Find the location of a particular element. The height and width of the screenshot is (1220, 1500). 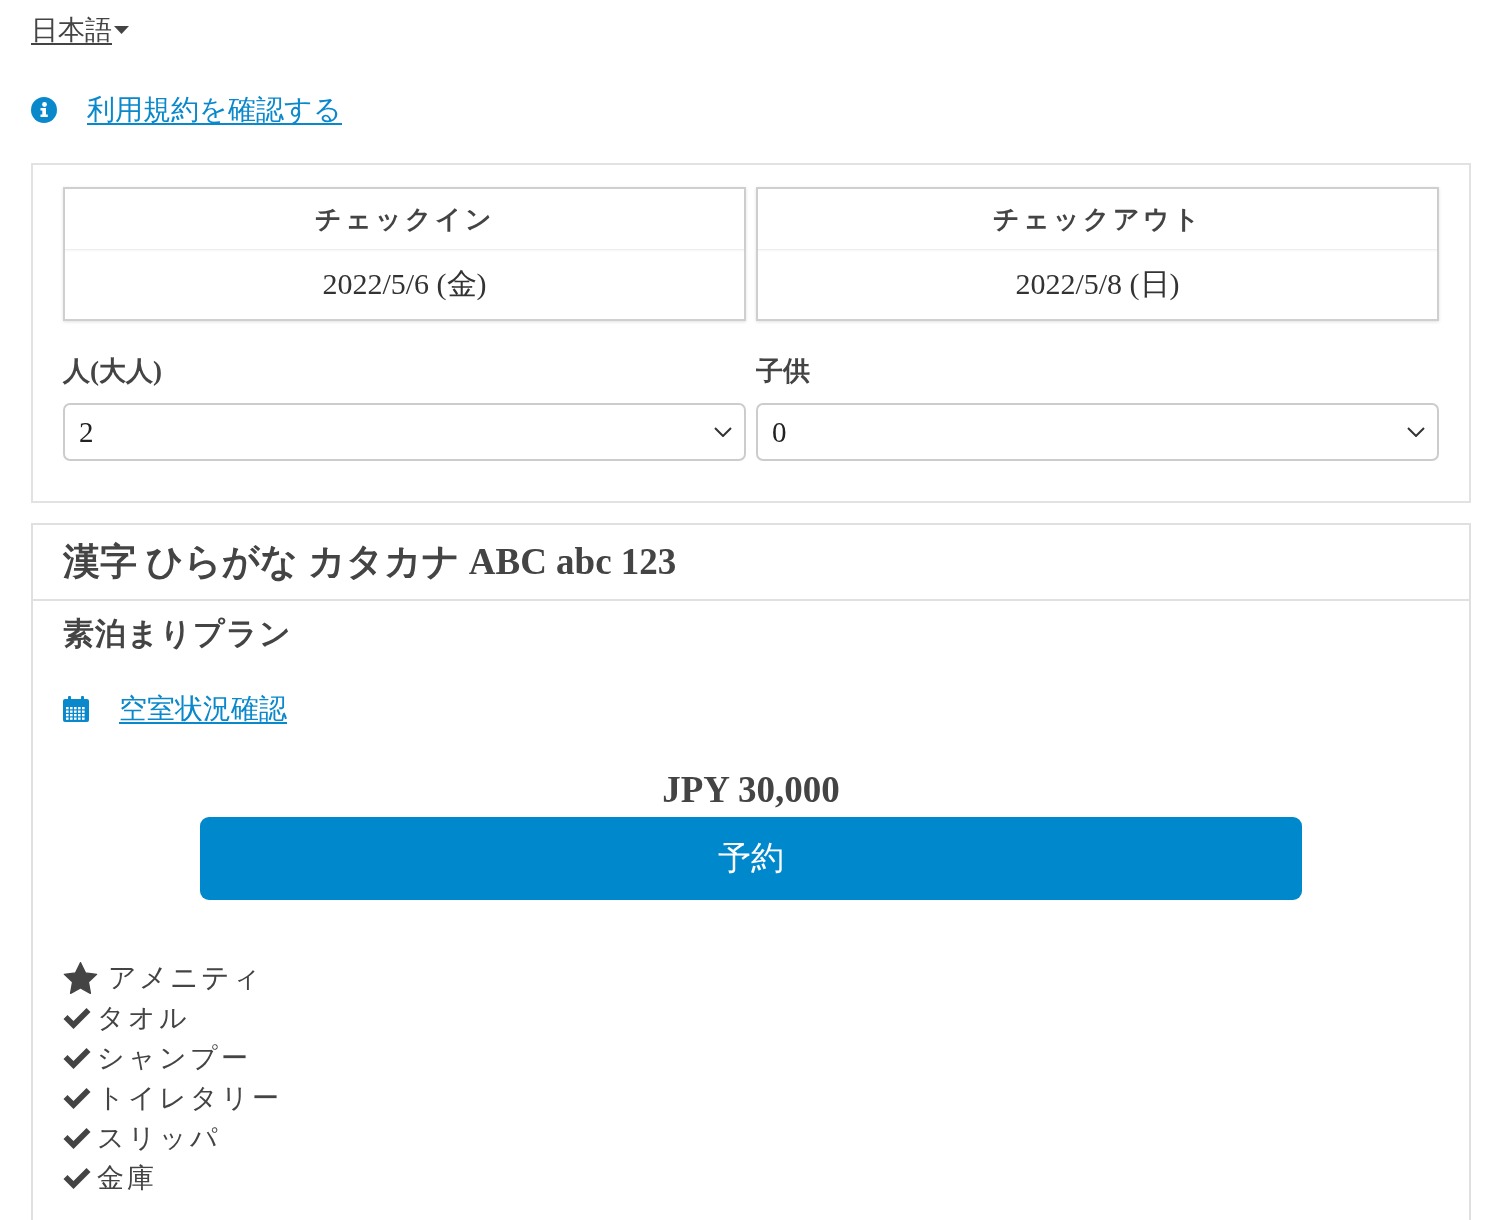

info-icon is located at coordinates (44, 110).